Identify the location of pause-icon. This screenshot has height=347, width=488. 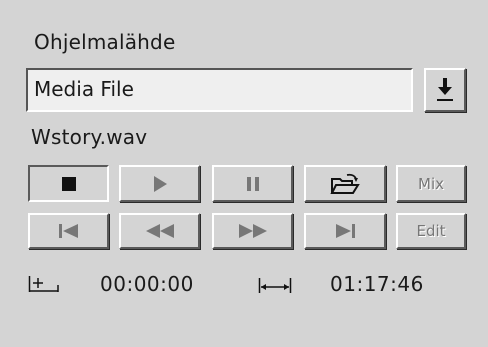
(252, 183).